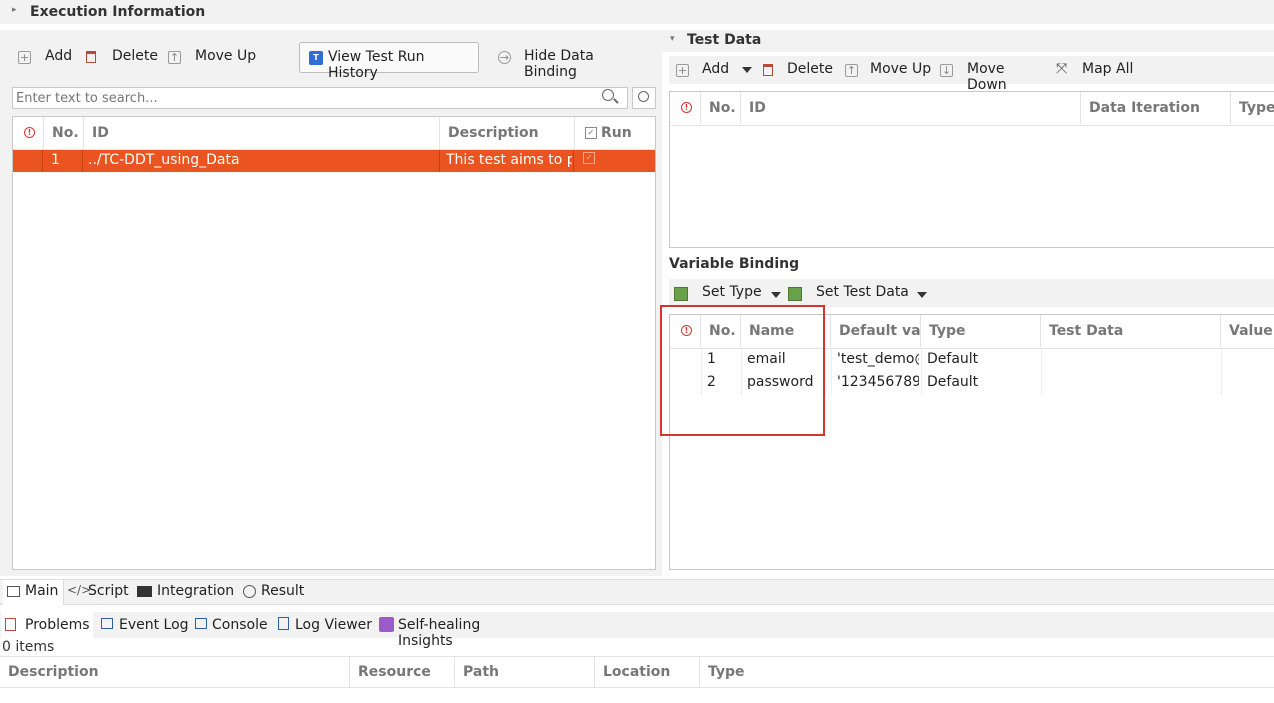 This screenshot has height=703, width=1274. Describe the element at coordinates (878, 359) in the screenshot. I see `row-default-value: 'test_demo@` at that location.